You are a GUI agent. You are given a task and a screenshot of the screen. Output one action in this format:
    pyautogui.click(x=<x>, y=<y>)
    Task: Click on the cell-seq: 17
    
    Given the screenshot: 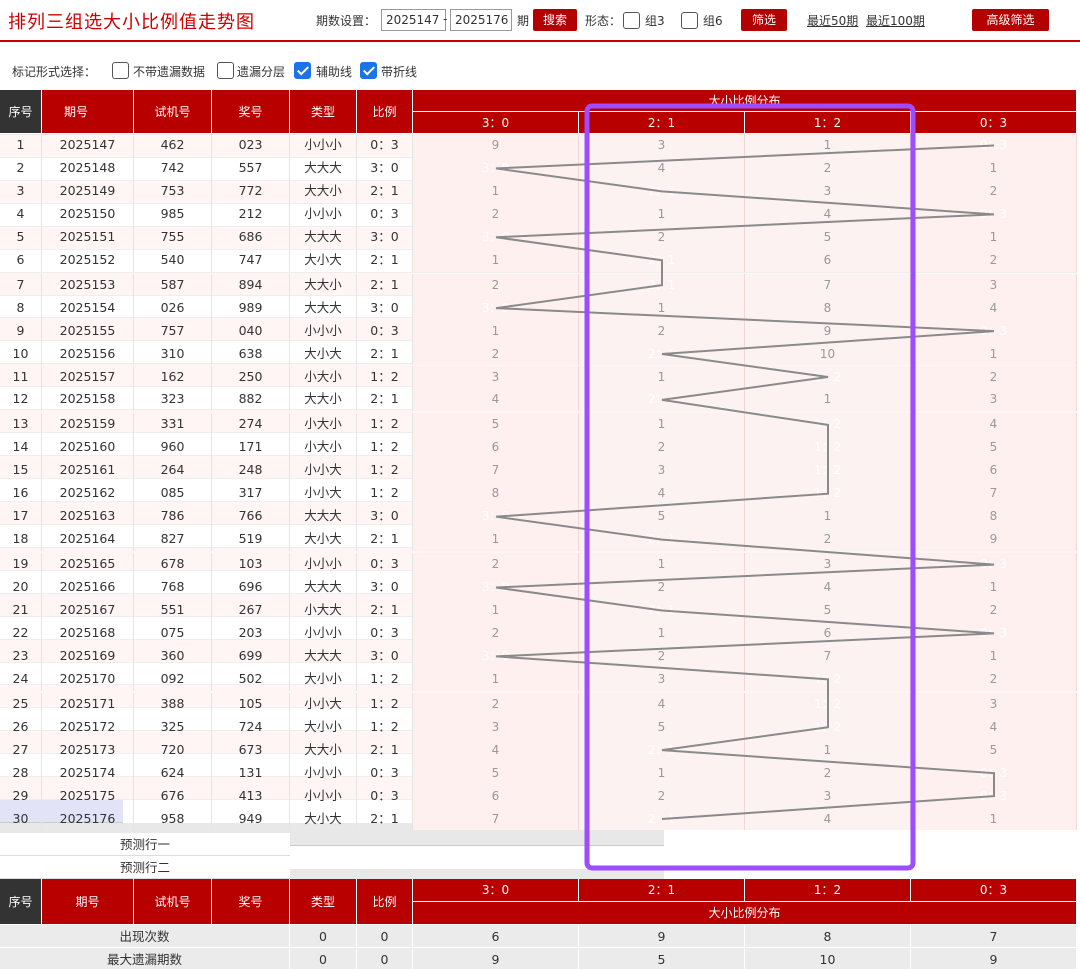 What is the action you would take?
    pyautogui.click(x=21, y=517)
    